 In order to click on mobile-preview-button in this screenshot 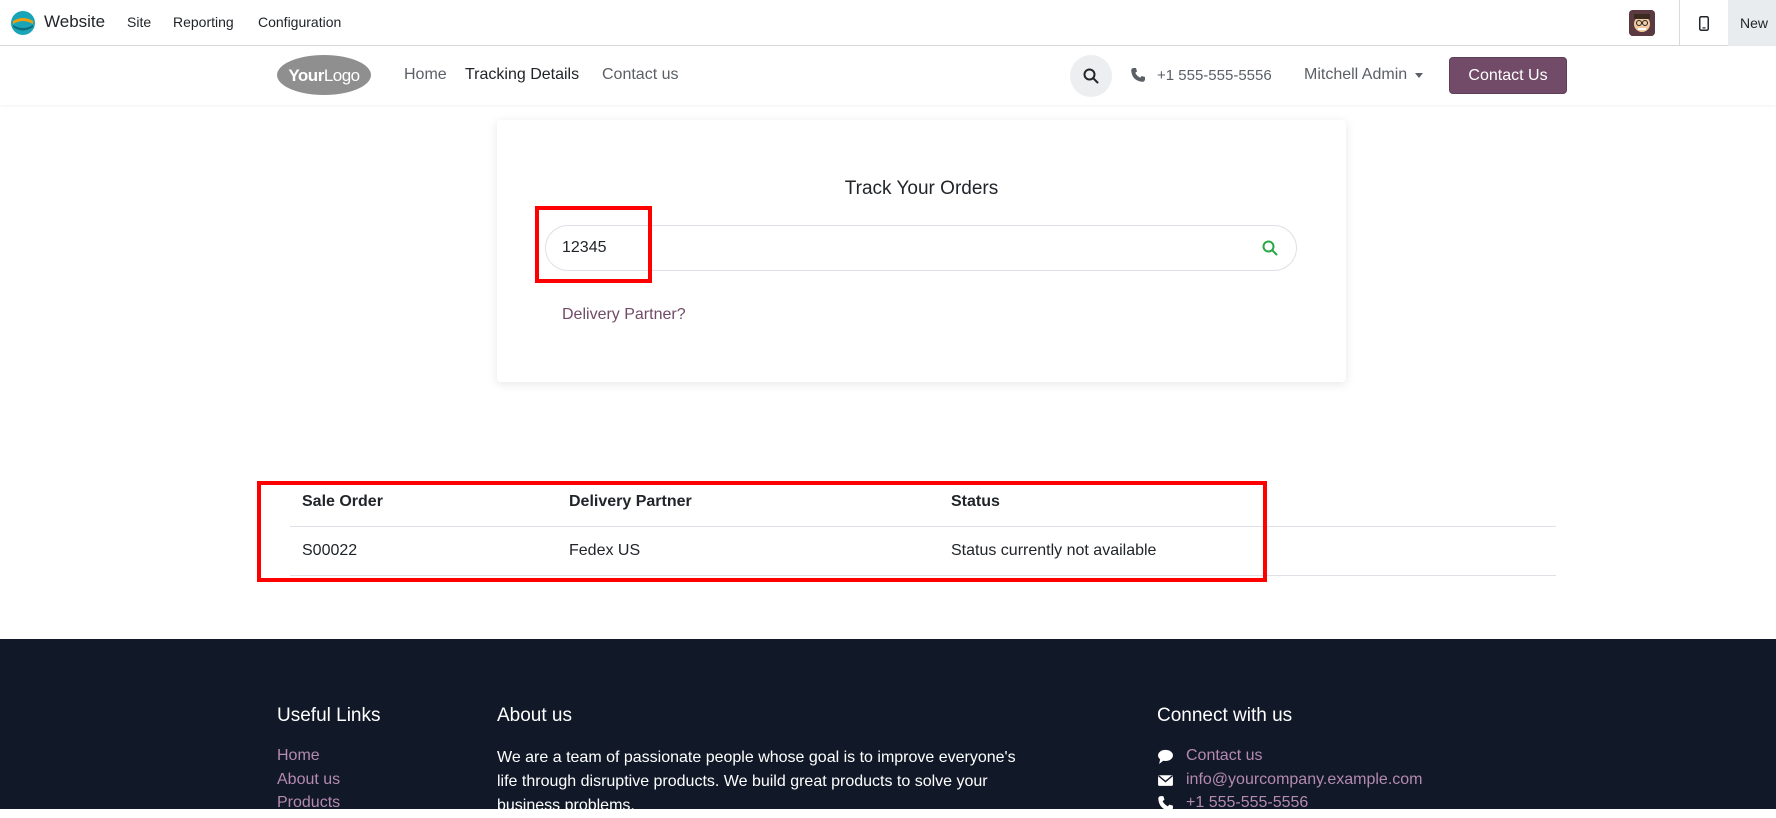, I will do `click(1704, 23)`.